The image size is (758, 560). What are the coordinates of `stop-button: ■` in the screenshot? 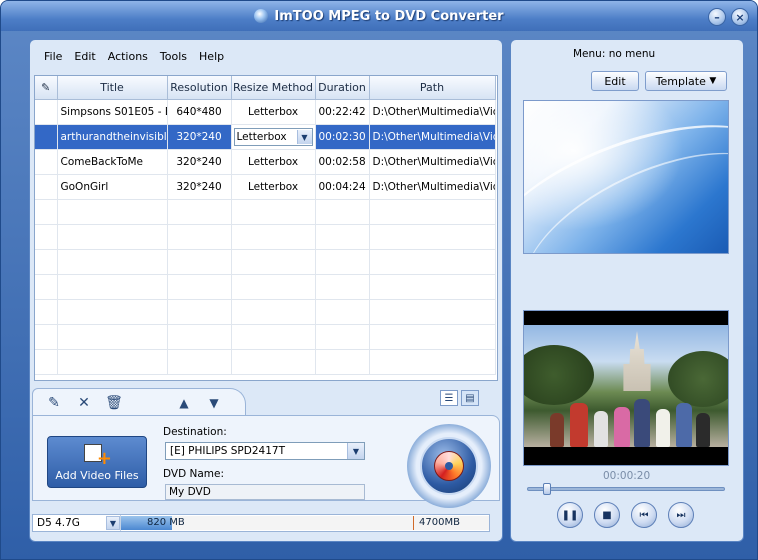 It's located at (607, 515).